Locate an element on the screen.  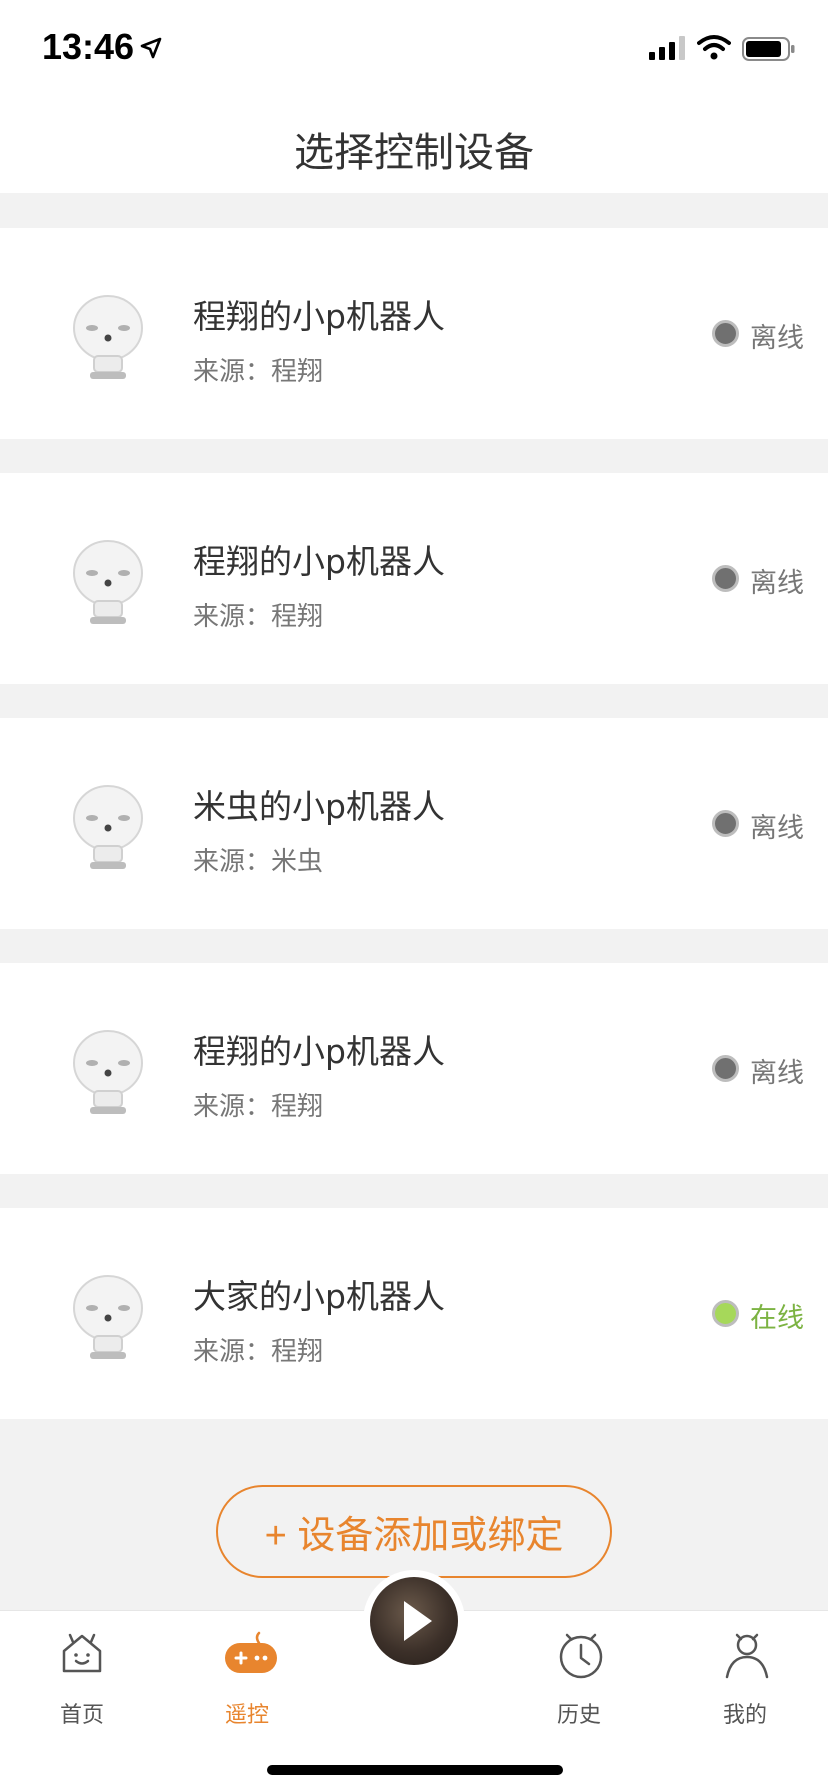
navigation-bar: 选择控制设备 is located at coordinates (414, 144).